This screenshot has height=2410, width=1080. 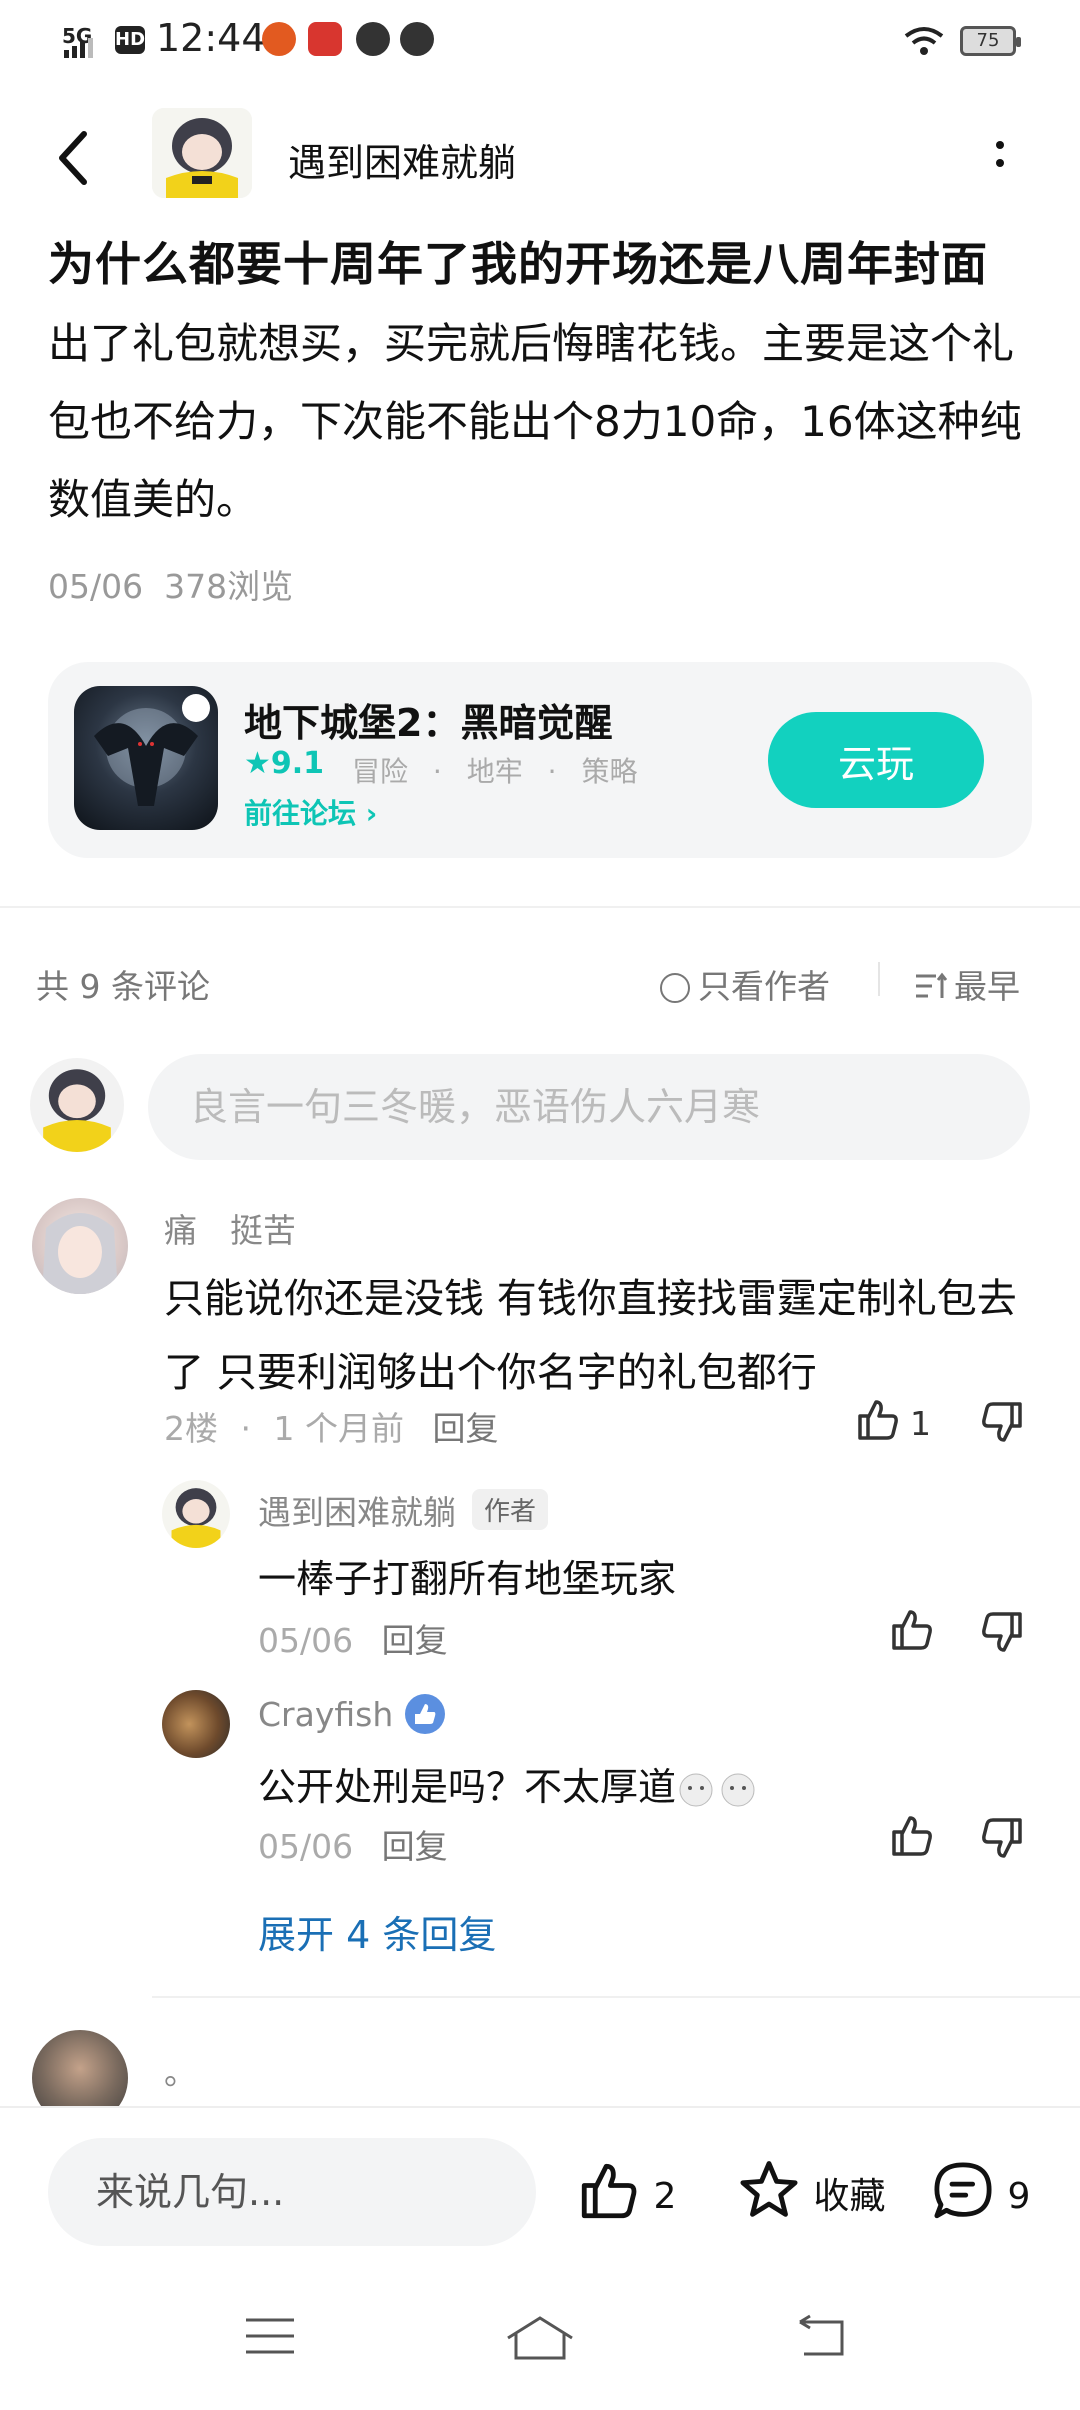 I want to click on globe-icon, so click(x=373, y=39).